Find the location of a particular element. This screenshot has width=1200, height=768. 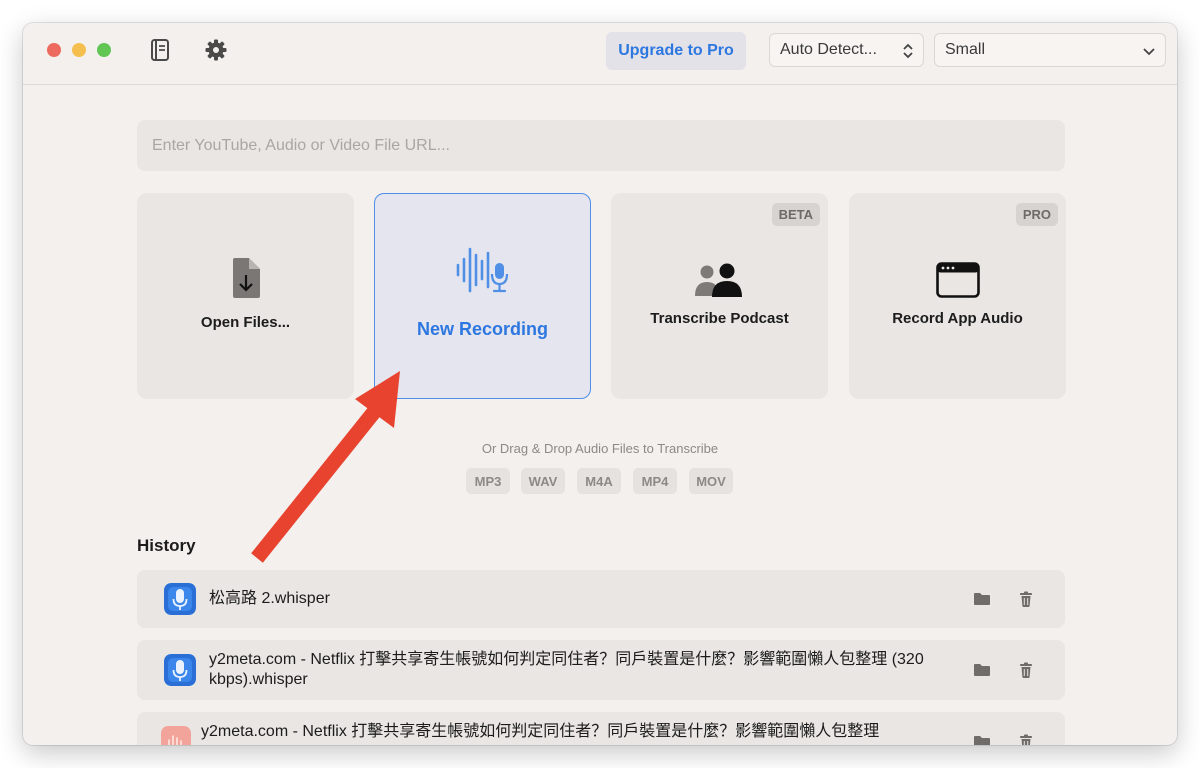

format-badge: MOV is located at coordinates (711, 481).